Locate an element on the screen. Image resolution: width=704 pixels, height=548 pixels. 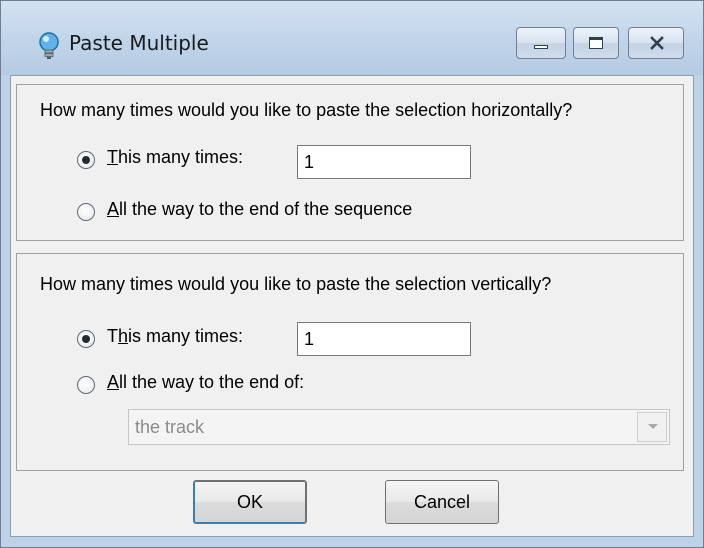
end-target-dropdown: the track is located at coordinates (399, 427).